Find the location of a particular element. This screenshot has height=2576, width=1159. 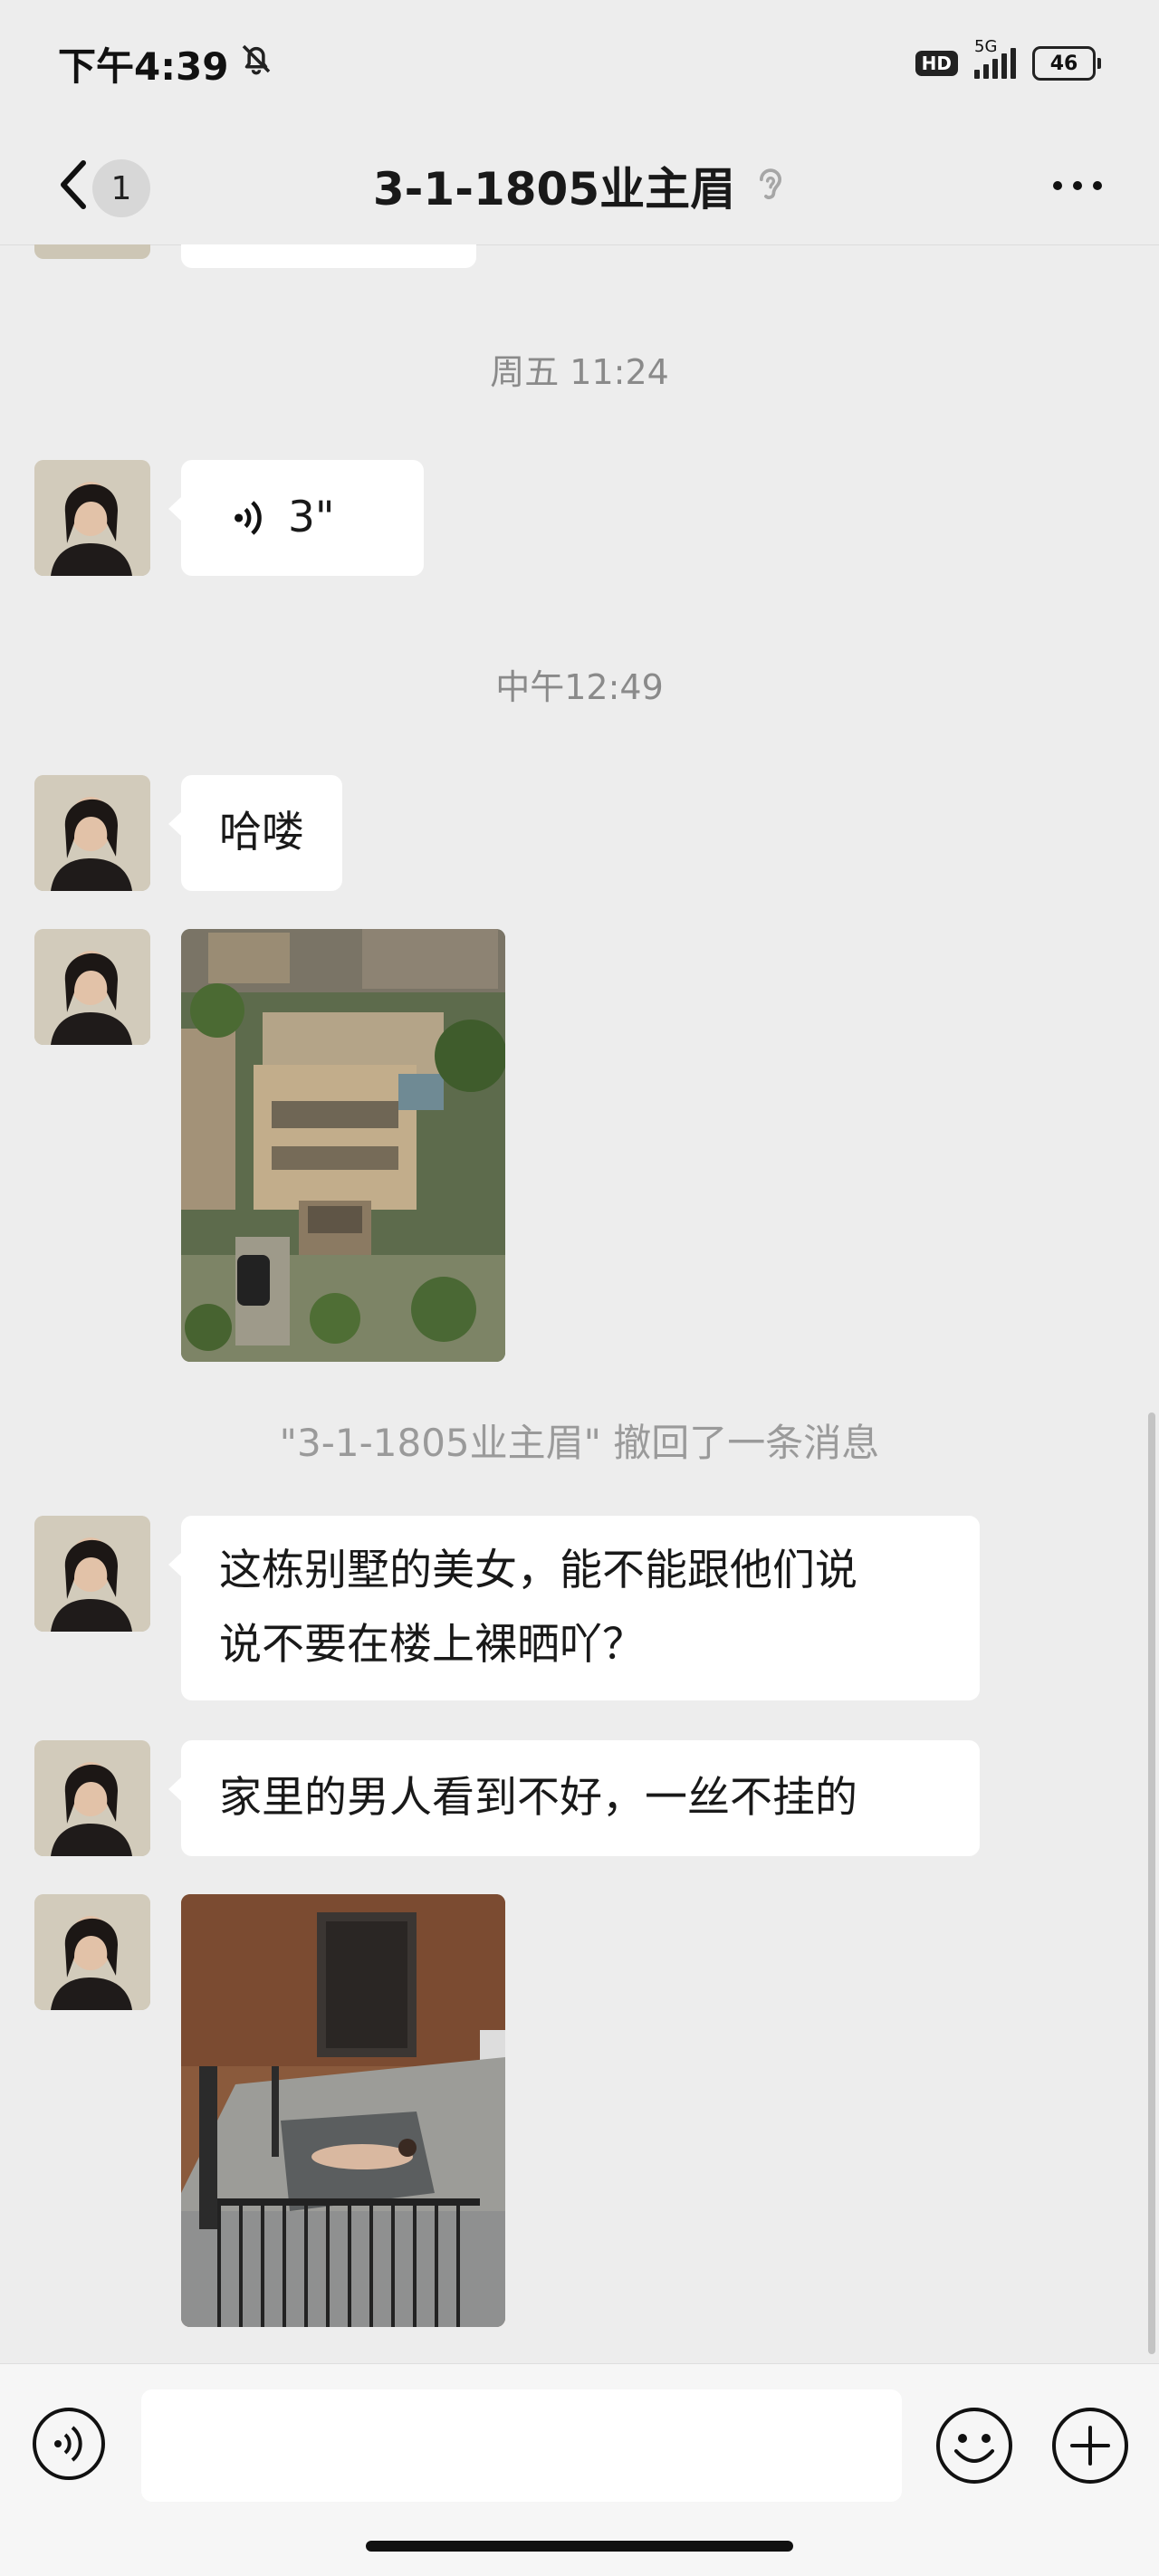

signal-icon: 5G is located at coordinates (995, 58).